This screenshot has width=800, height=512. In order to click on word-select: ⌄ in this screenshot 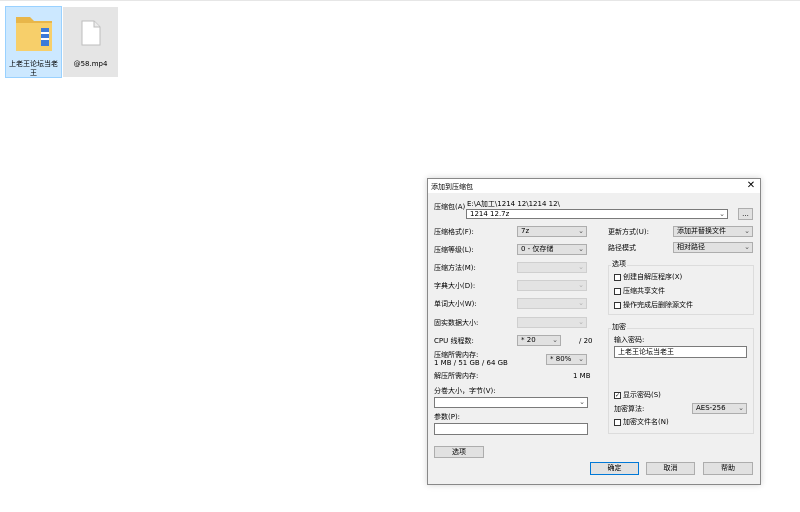, I will do `click(552, 303)`.